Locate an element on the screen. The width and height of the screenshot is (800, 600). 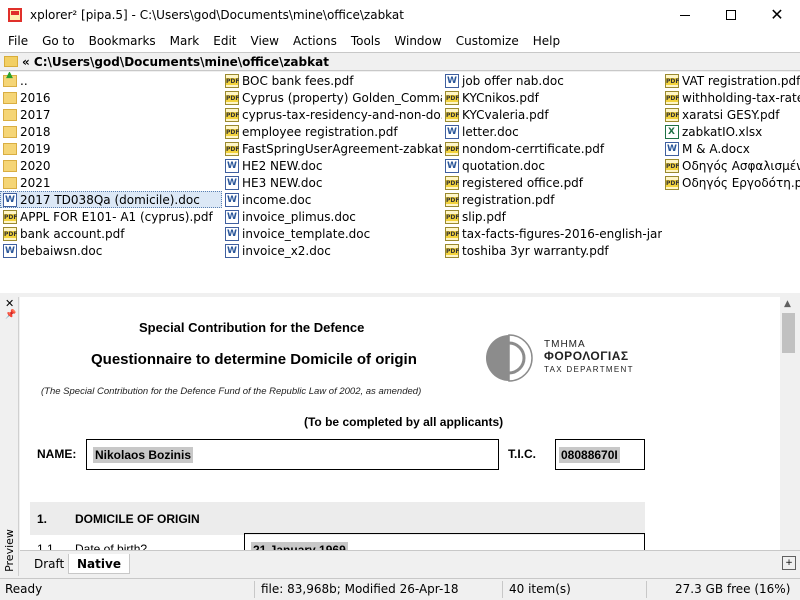
file-item: xaratsi GESY.pdf is located at coordinates (731, 114).